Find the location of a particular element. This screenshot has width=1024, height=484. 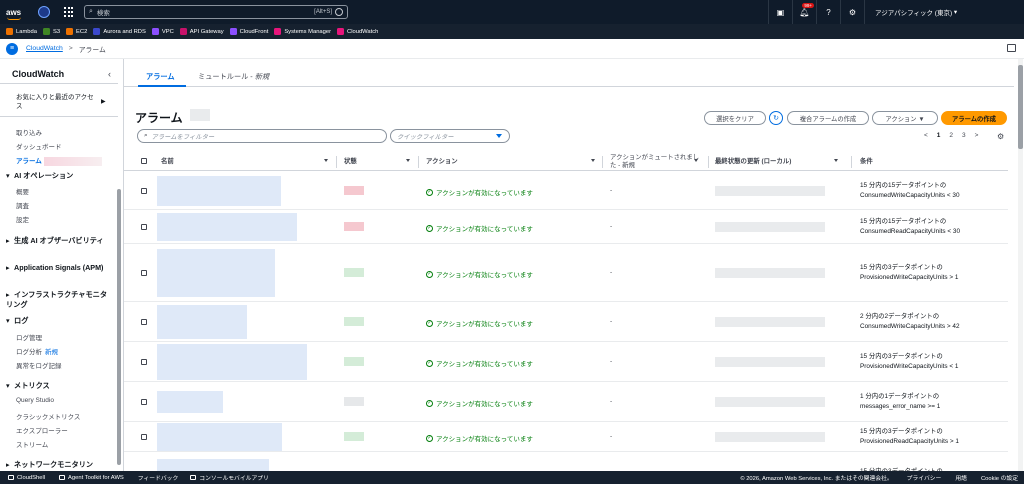

aws-logo: aws is located at coordinates (18, 14).